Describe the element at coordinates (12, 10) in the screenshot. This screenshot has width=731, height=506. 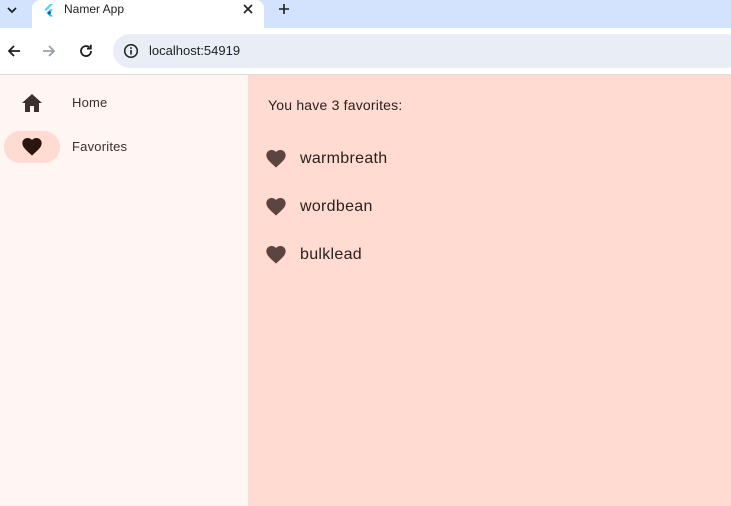
I see `tab-search-chevron-icon` at that location.